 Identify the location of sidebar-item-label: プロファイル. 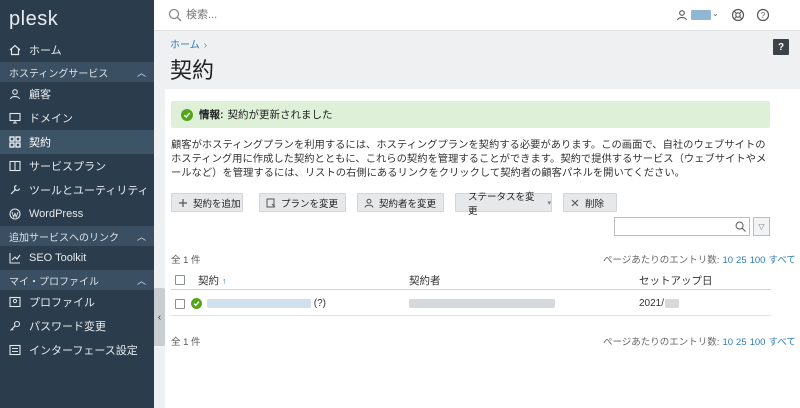
(62, 303).